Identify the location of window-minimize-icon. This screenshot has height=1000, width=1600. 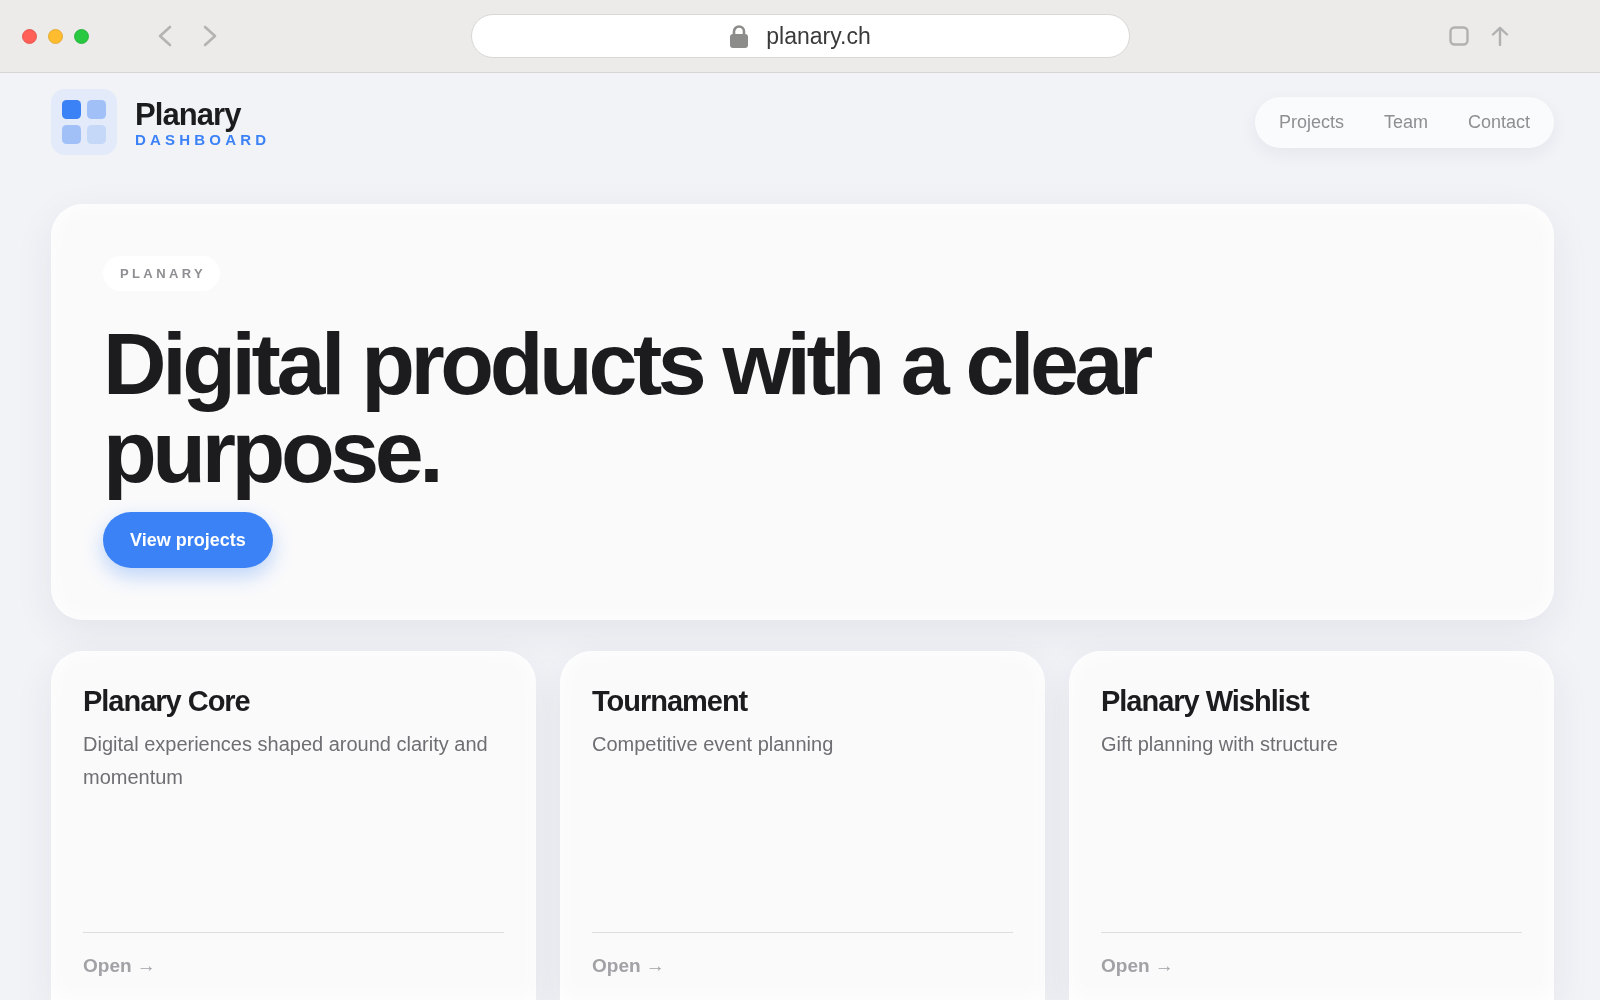
(55, 36).